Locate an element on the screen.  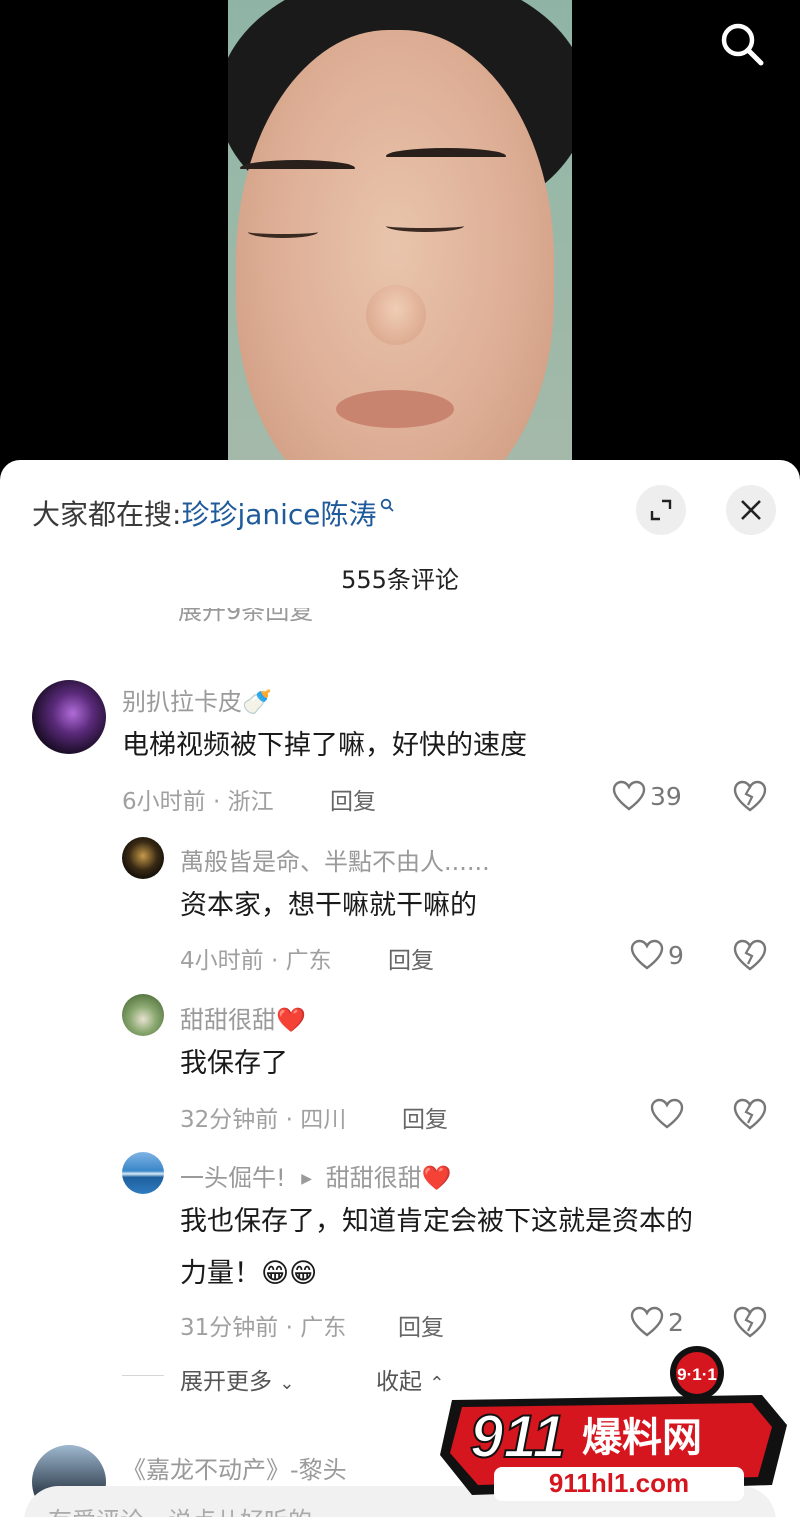
nose is located at coordinates (396, 315).